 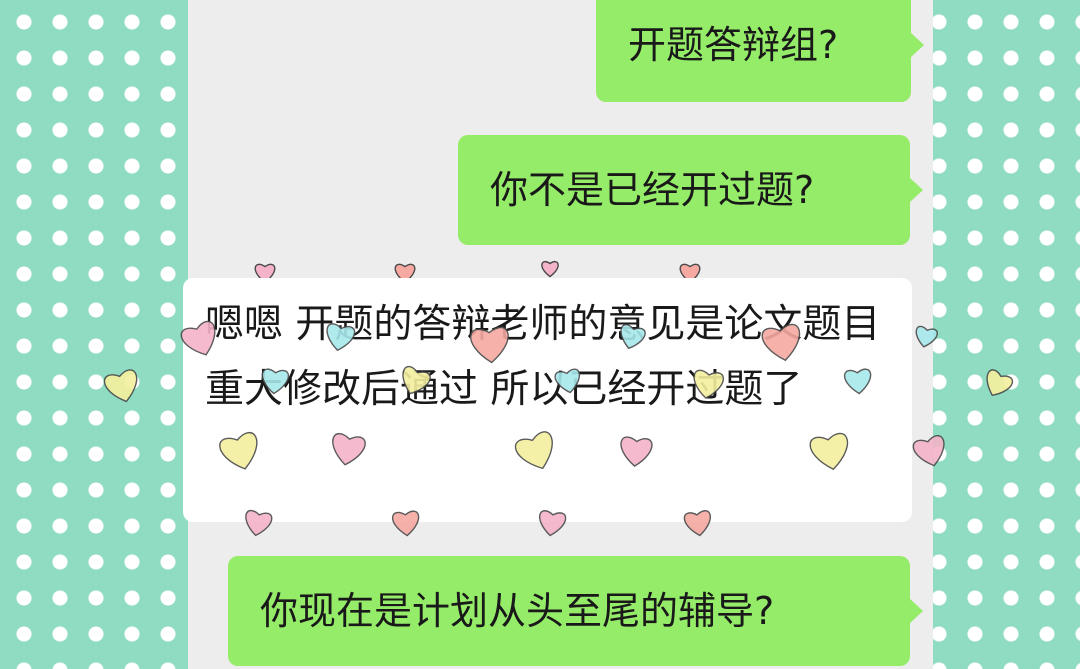 What do you see at coordinates (733, 45) in the screenshot?
I see `message-text: 开题答辩组?` at bounding box center [733, 45].